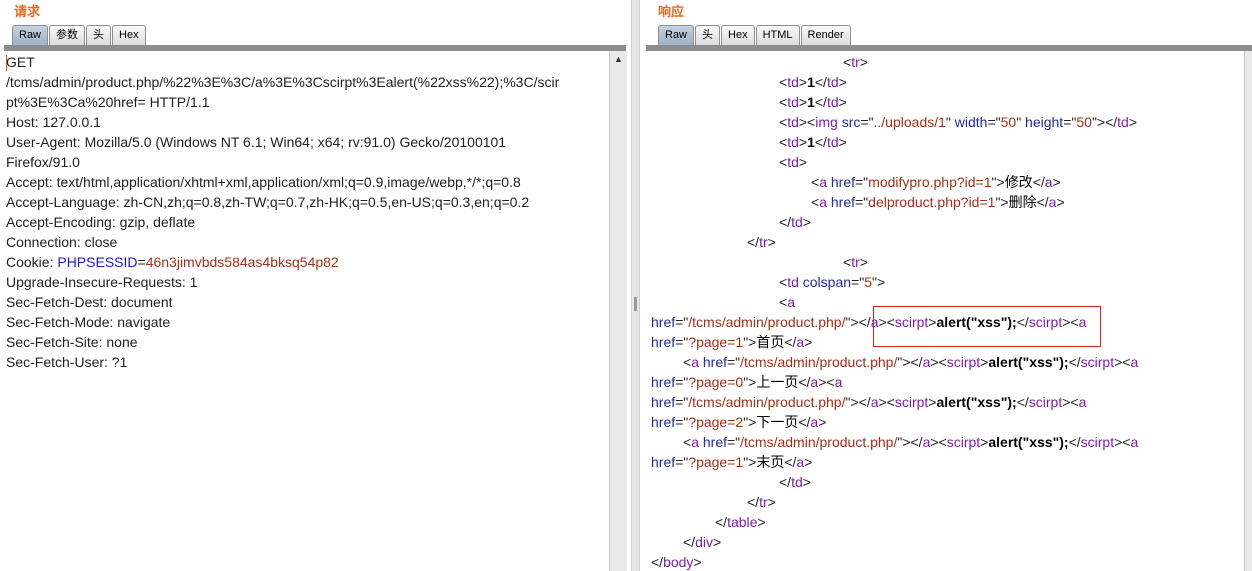 Image resolution: width=1252 pixels, height=571 pixels. I want to click on response-token: 修改, so click(1018, 182).